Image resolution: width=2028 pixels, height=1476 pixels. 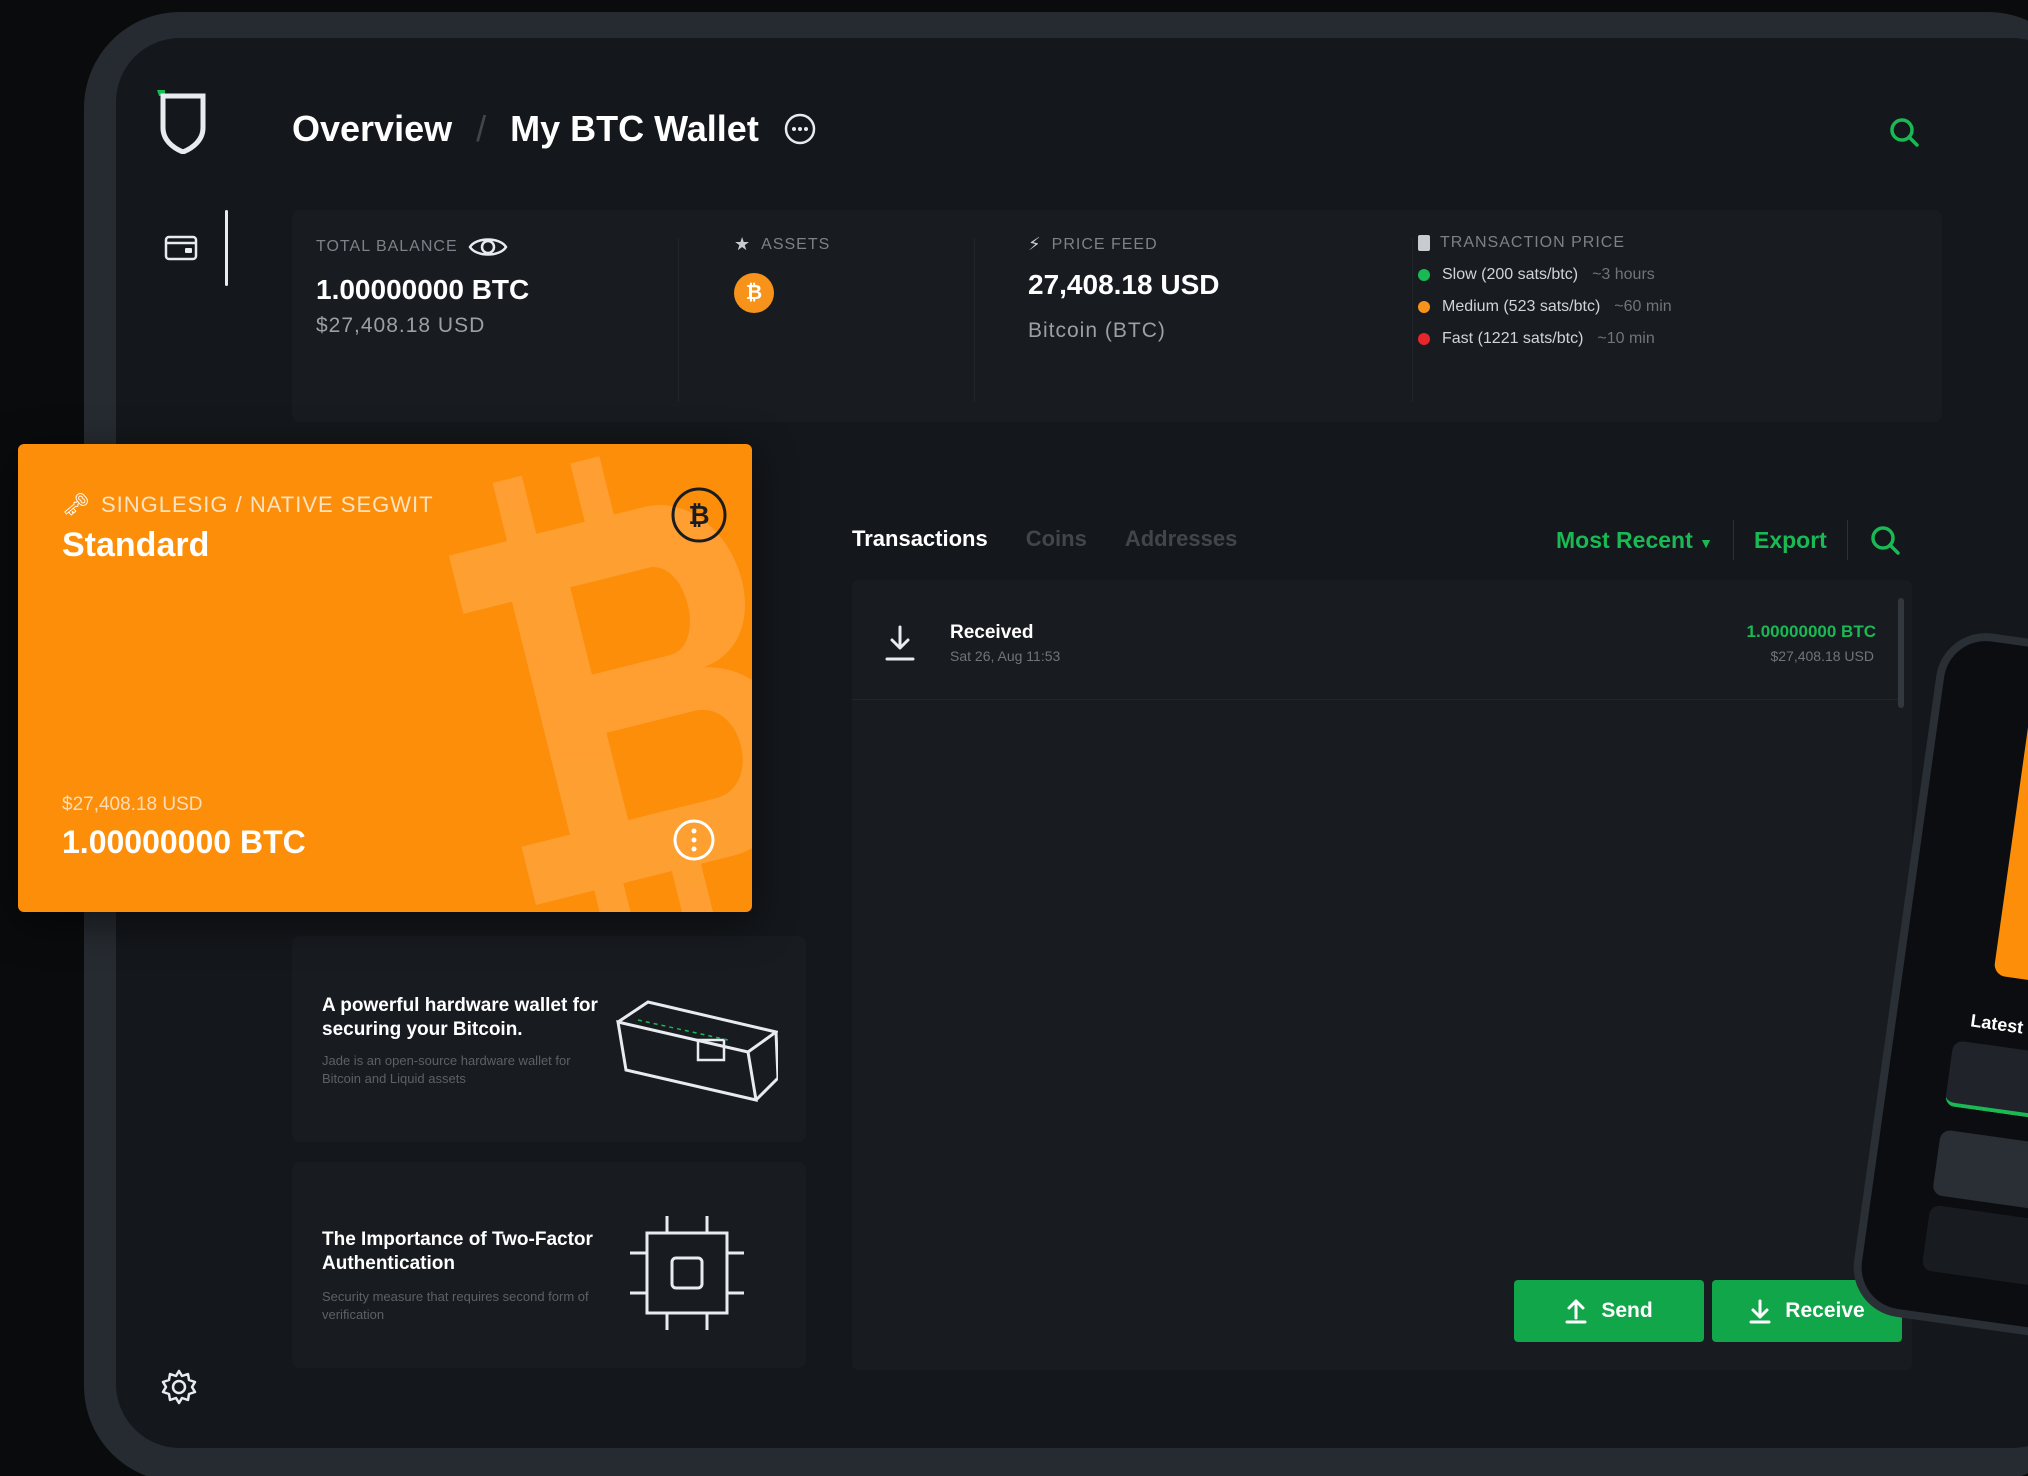 I want to click on bitcoin-icon: ₿, so click(x=699, y=515).